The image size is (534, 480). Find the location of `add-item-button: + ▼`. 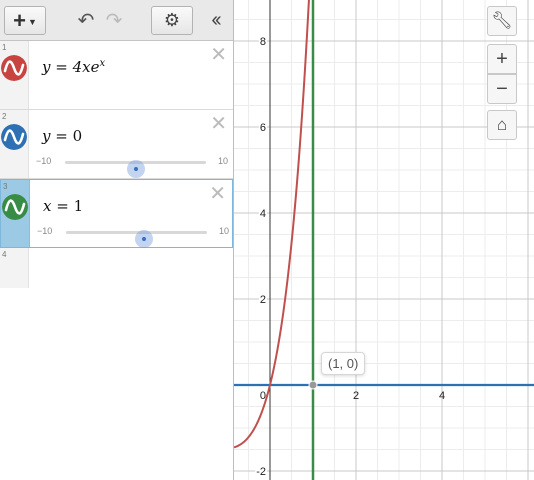

add-item-button: + ▼ is located at coordinates (25, 20).